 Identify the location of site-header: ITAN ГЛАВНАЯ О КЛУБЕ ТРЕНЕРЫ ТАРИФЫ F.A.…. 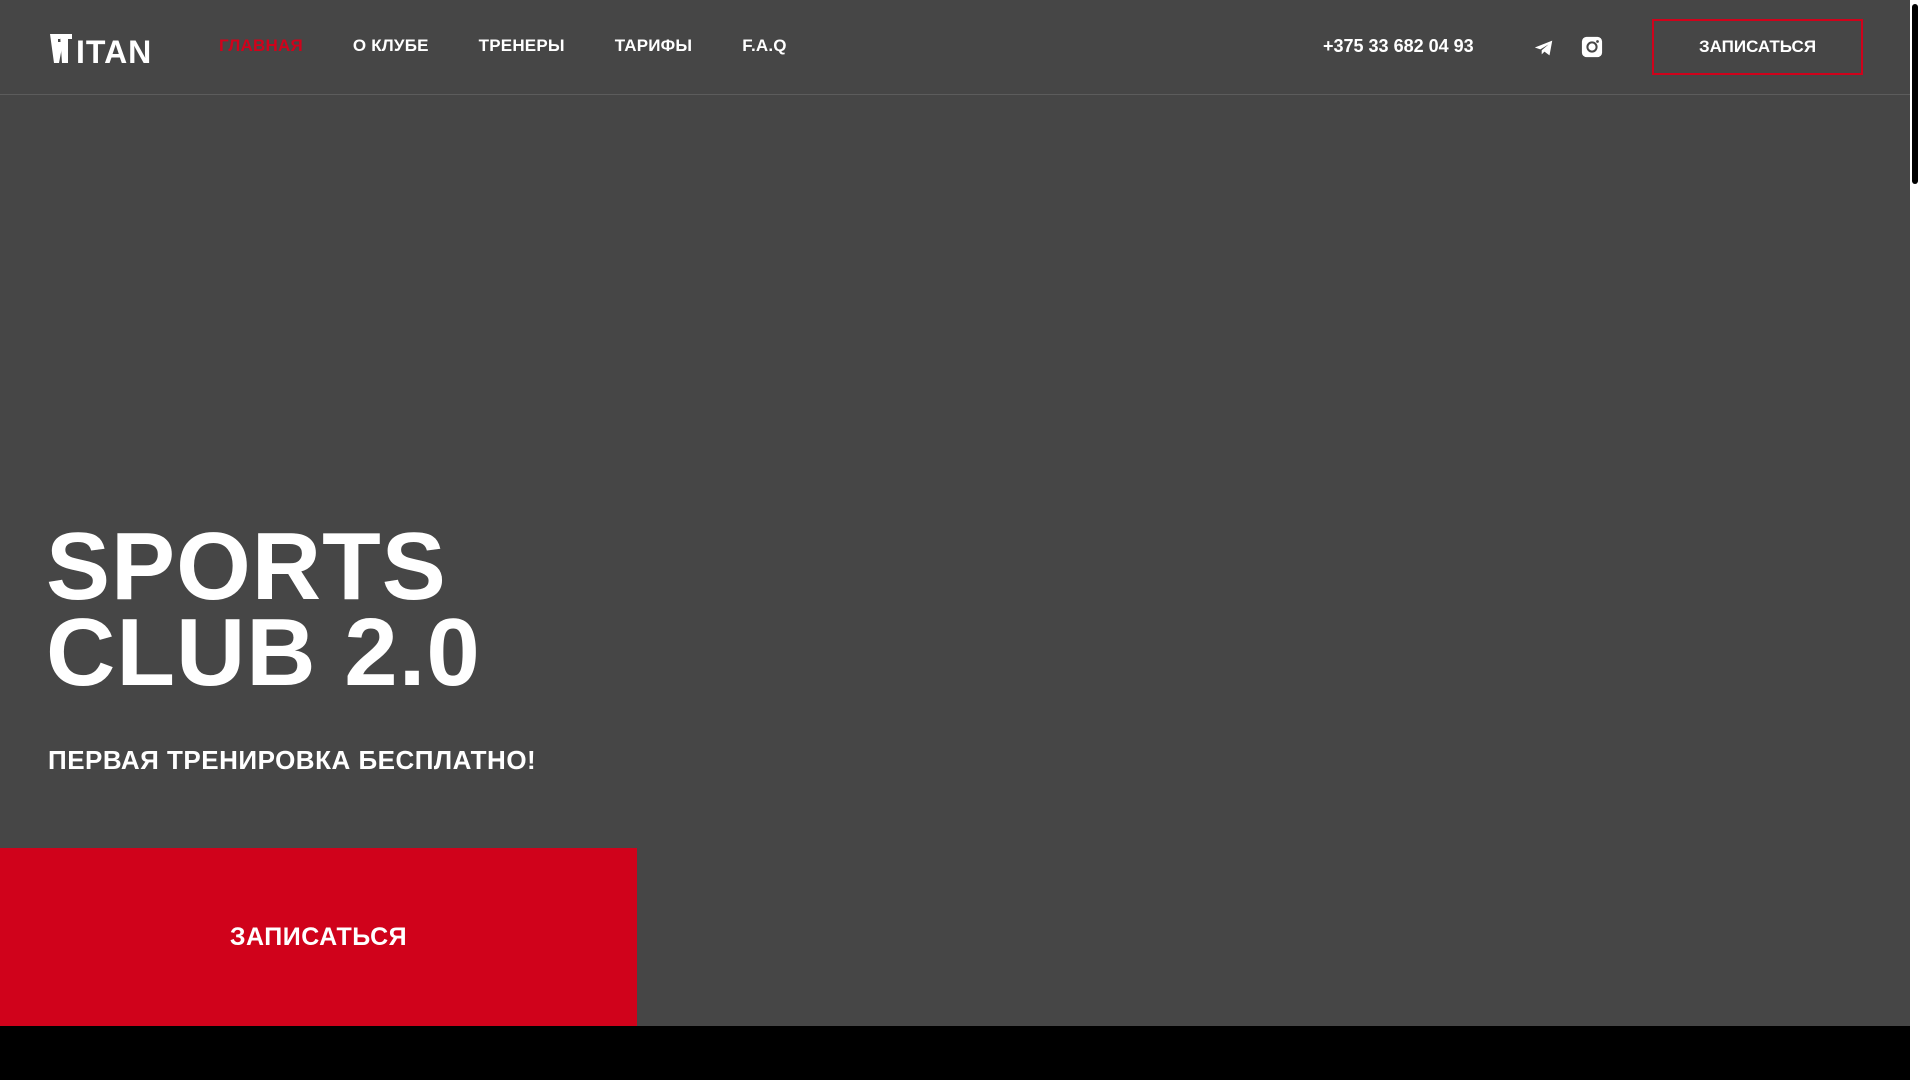
(955, 47).